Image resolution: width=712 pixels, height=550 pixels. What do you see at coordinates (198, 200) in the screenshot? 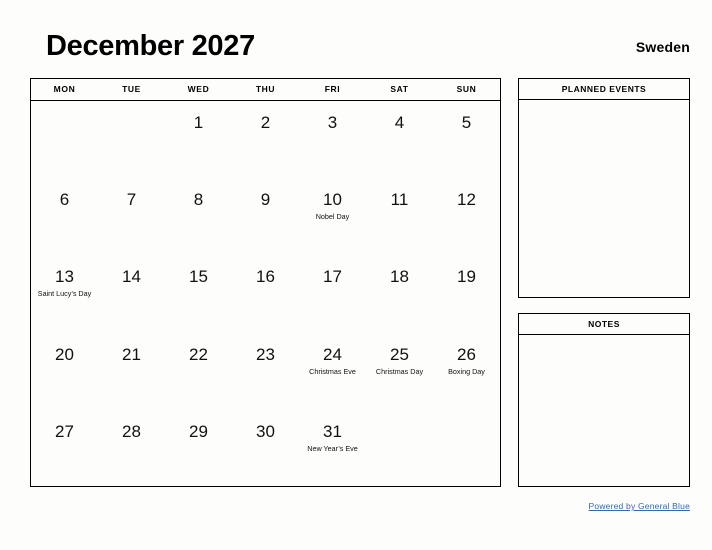
I see `day-number: 8` at bounding box center [198, 200].